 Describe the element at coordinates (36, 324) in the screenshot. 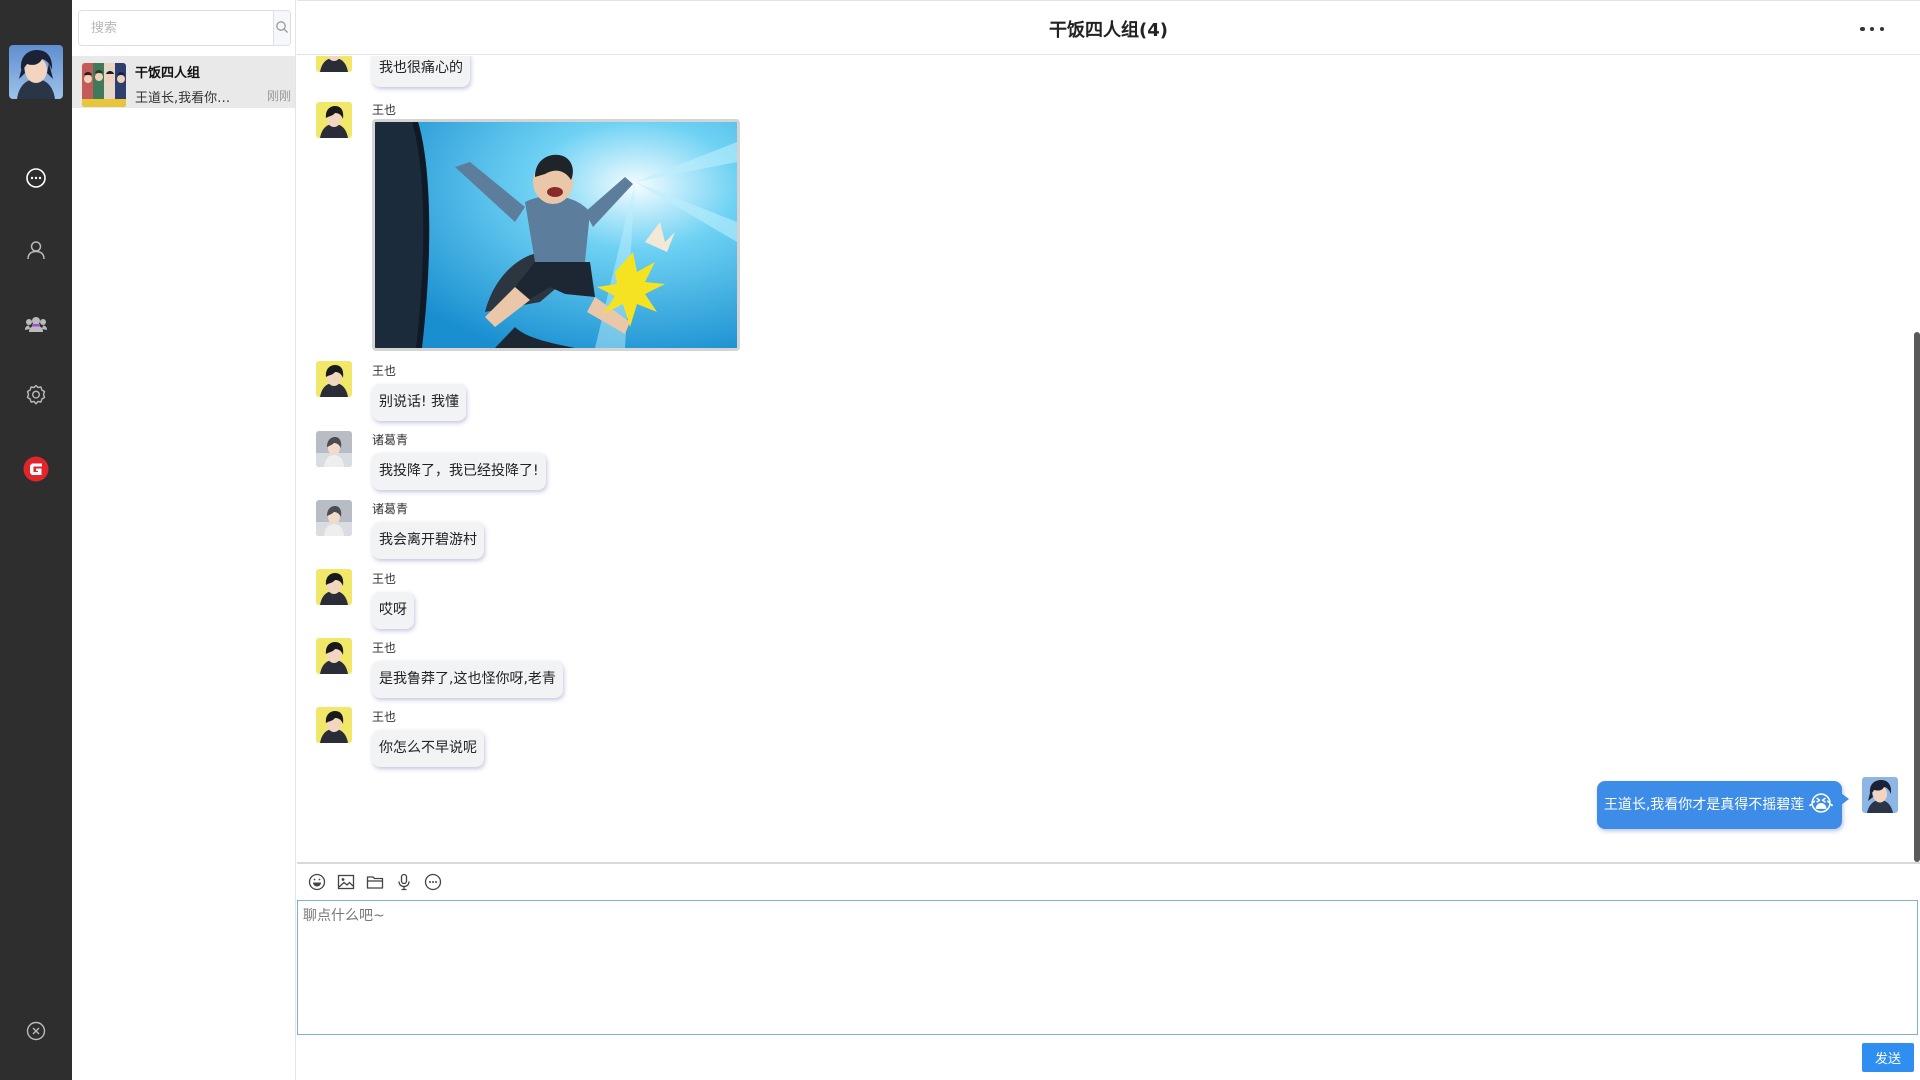

I see `groups-icon` at that location.